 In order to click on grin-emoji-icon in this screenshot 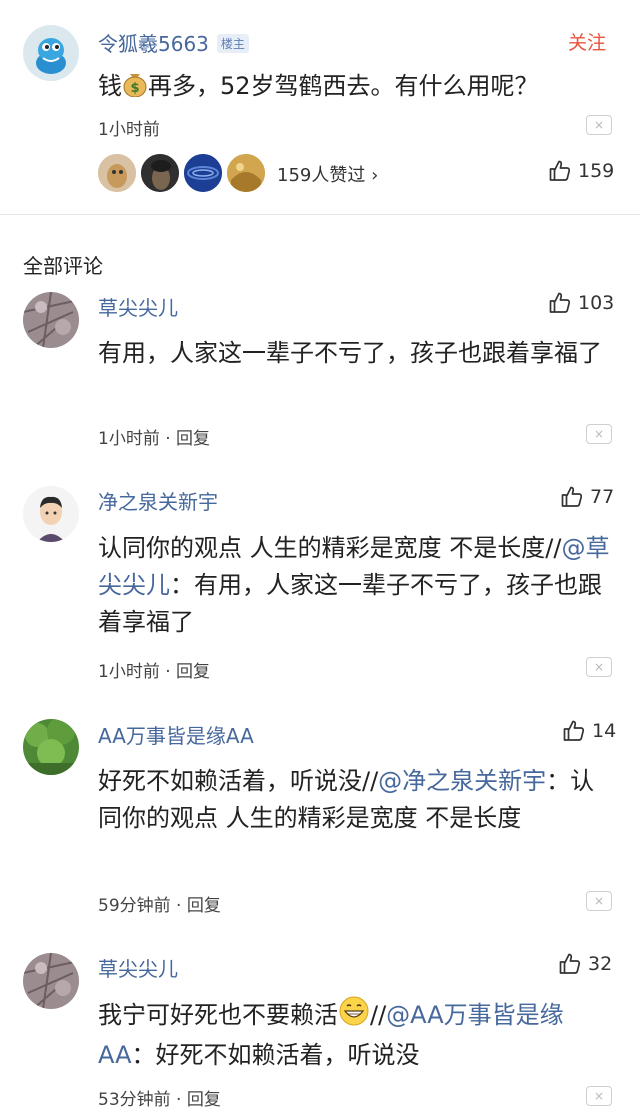, I will do `click(354, 1016)`.